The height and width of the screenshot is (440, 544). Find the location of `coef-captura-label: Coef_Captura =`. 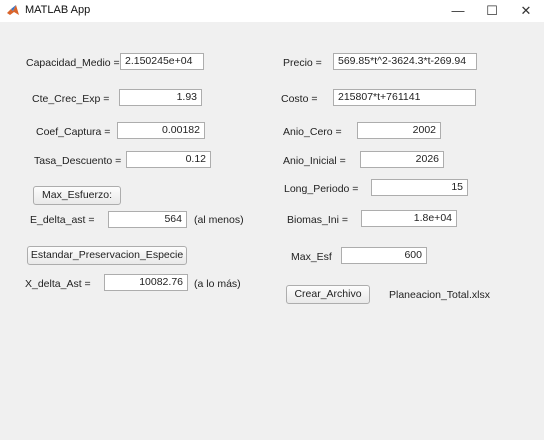

coef-captura-label: Coef_Captura = is located at coordinates (73, 132).